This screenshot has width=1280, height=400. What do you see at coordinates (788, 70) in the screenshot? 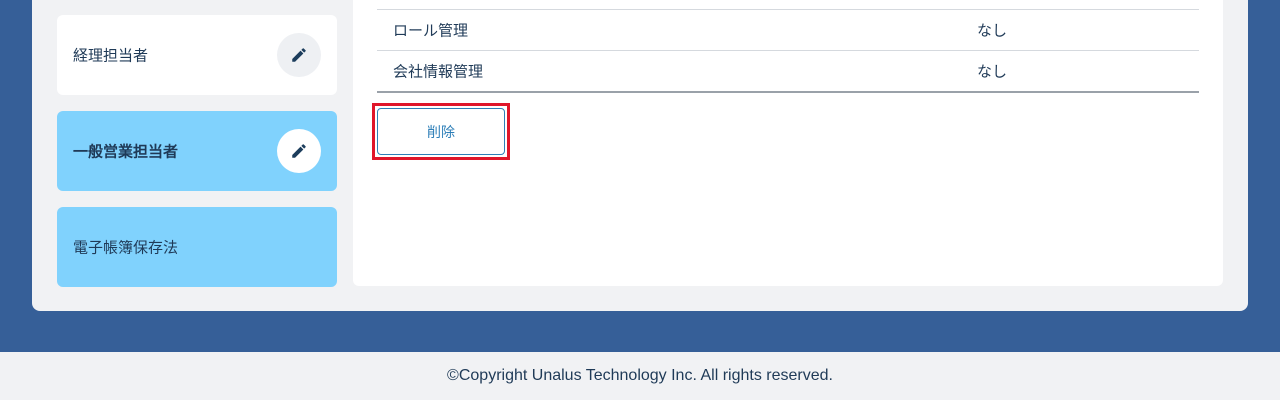
I see `permission-row: 会社情報管理 なし` at bounding box center [788, 70].